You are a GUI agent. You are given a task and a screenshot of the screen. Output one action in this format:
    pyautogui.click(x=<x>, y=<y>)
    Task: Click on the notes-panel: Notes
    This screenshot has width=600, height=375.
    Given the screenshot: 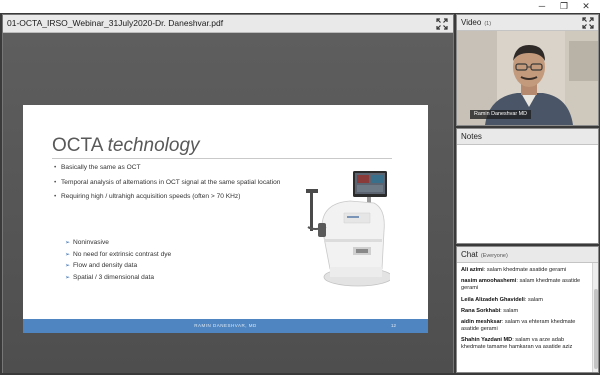 What is the action you would take?
    pyautogui.click(x=527, y=186)
    